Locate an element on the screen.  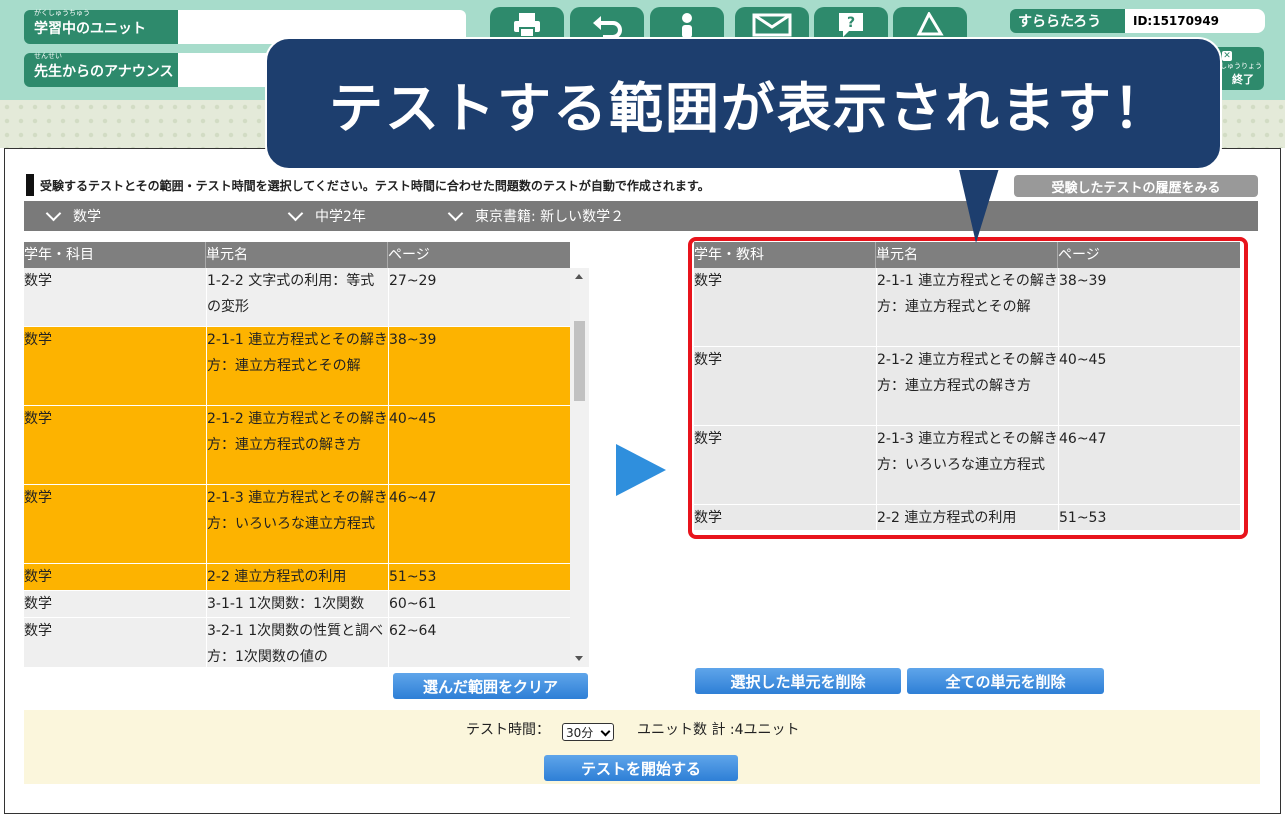
user-id: ID:15170949 is located at coordinates (1195, 21).